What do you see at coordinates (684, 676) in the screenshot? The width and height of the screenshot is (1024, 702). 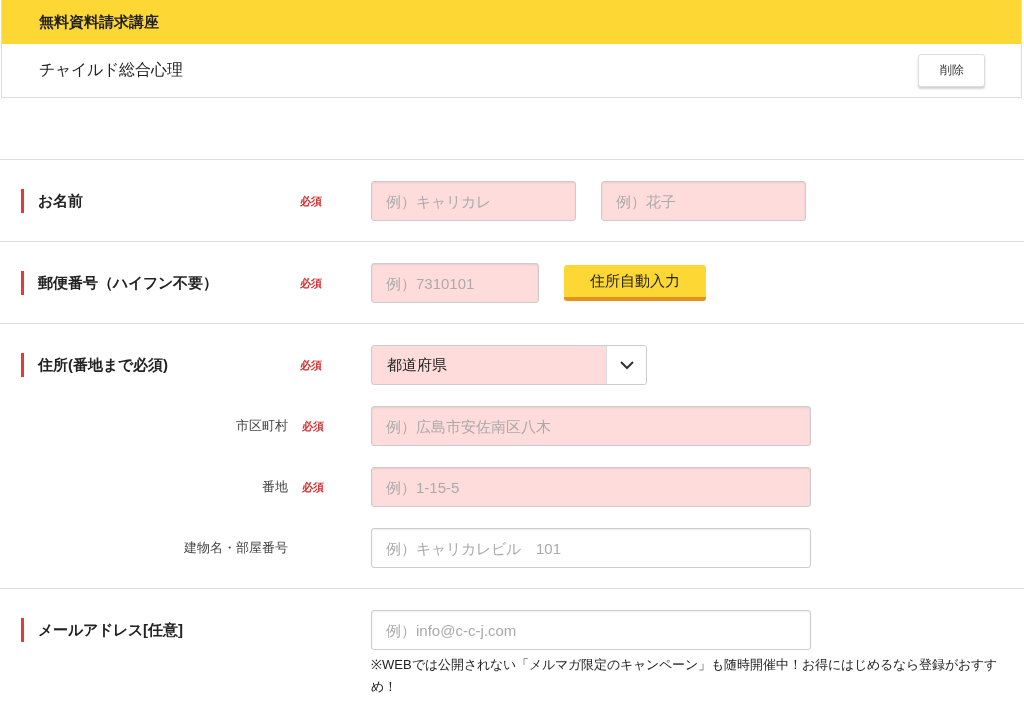 I see `newsletter-note: ※WEBでは公開されない「メルマガ限定のキャンペーン」も随時開催中！お得にはじめるなら登録がおすすめ！` at bounding box center [684, 676].